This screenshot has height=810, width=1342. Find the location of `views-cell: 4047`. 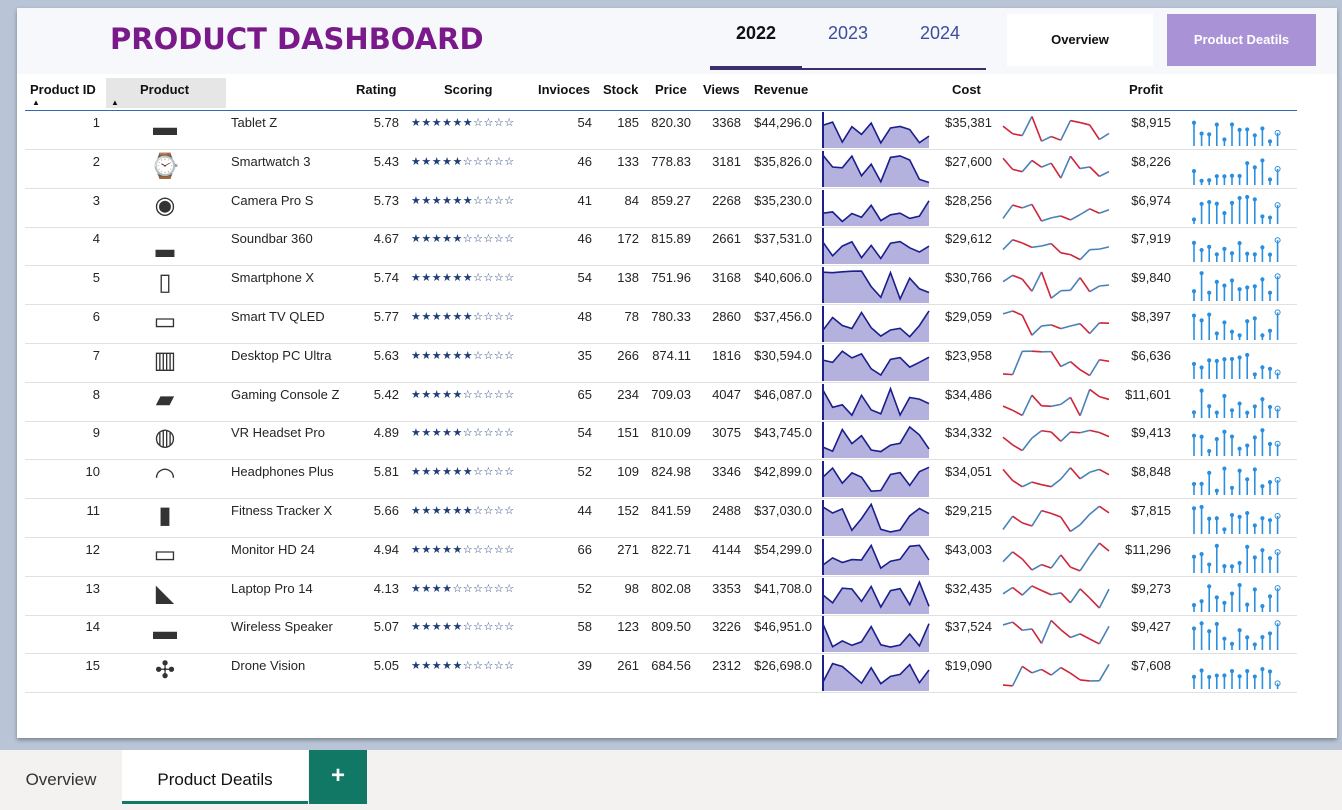

views-cell: 4047 is located at coordinates (718, 394).